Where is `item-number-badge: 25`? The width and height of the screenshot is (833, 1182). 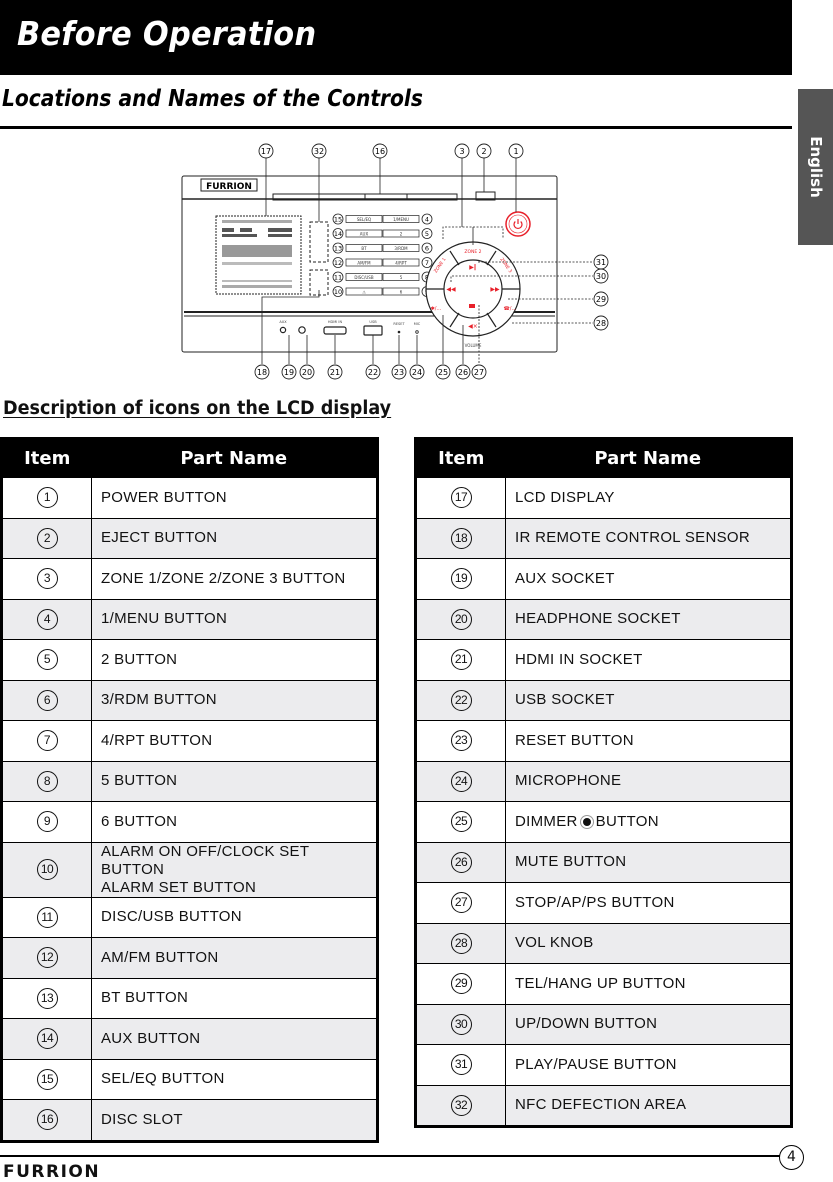 item-number-badge: 25 is located at coordinates (461, 822).